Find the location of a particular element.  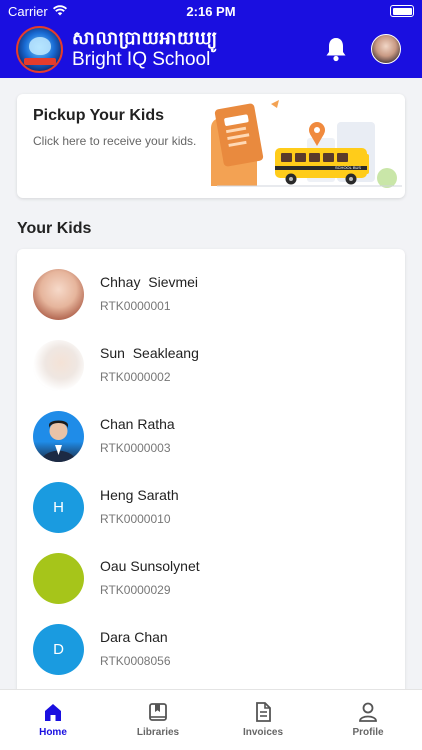

kid-name: Dara Chan is located at coordinates (134, 637).